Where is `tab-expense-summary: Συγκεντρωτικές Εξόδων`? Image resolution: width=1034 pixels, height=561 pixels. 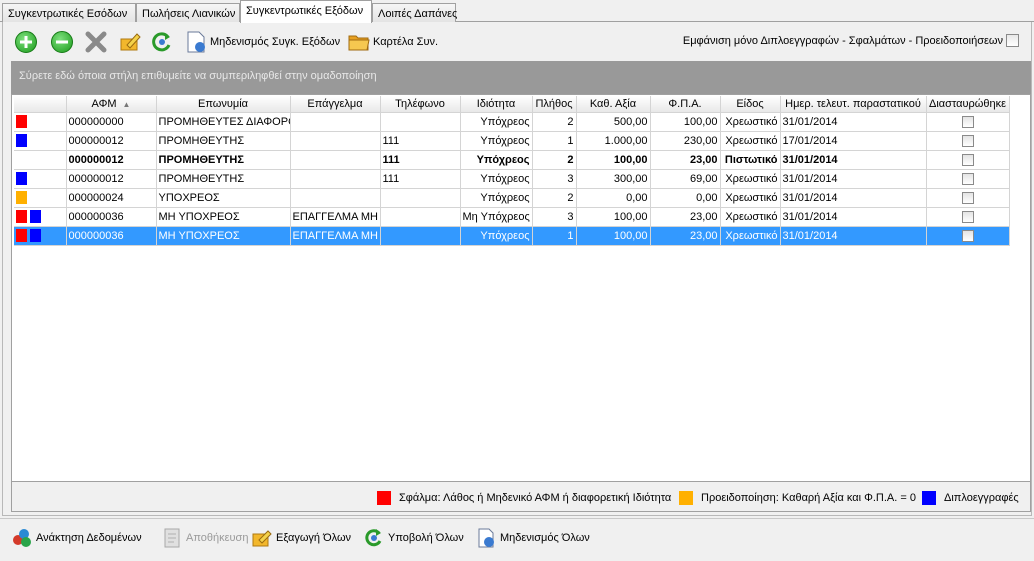 tab-expense-summary: Συγκεντρωτικές Εξόδων is located at coordinates (306, 11).